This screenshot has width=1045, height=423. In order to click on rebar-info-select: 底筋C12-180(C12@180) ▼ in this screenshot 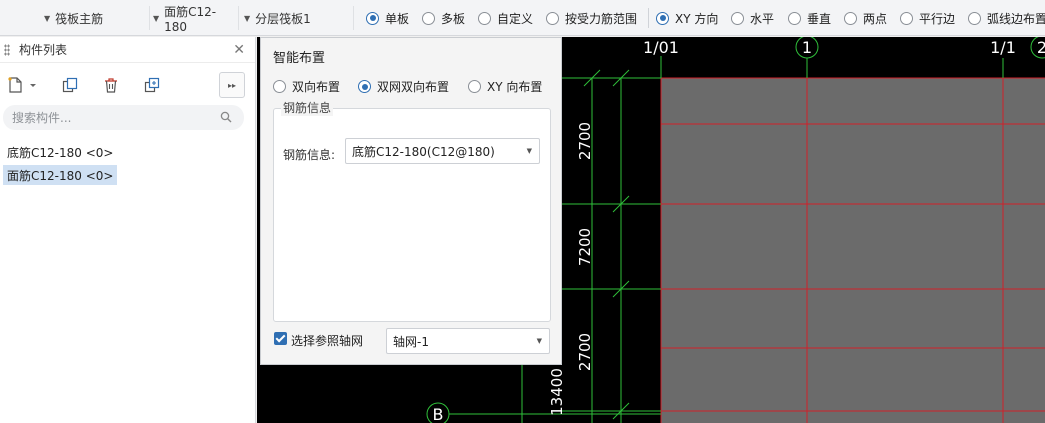, I will do `click(442, 151)`.